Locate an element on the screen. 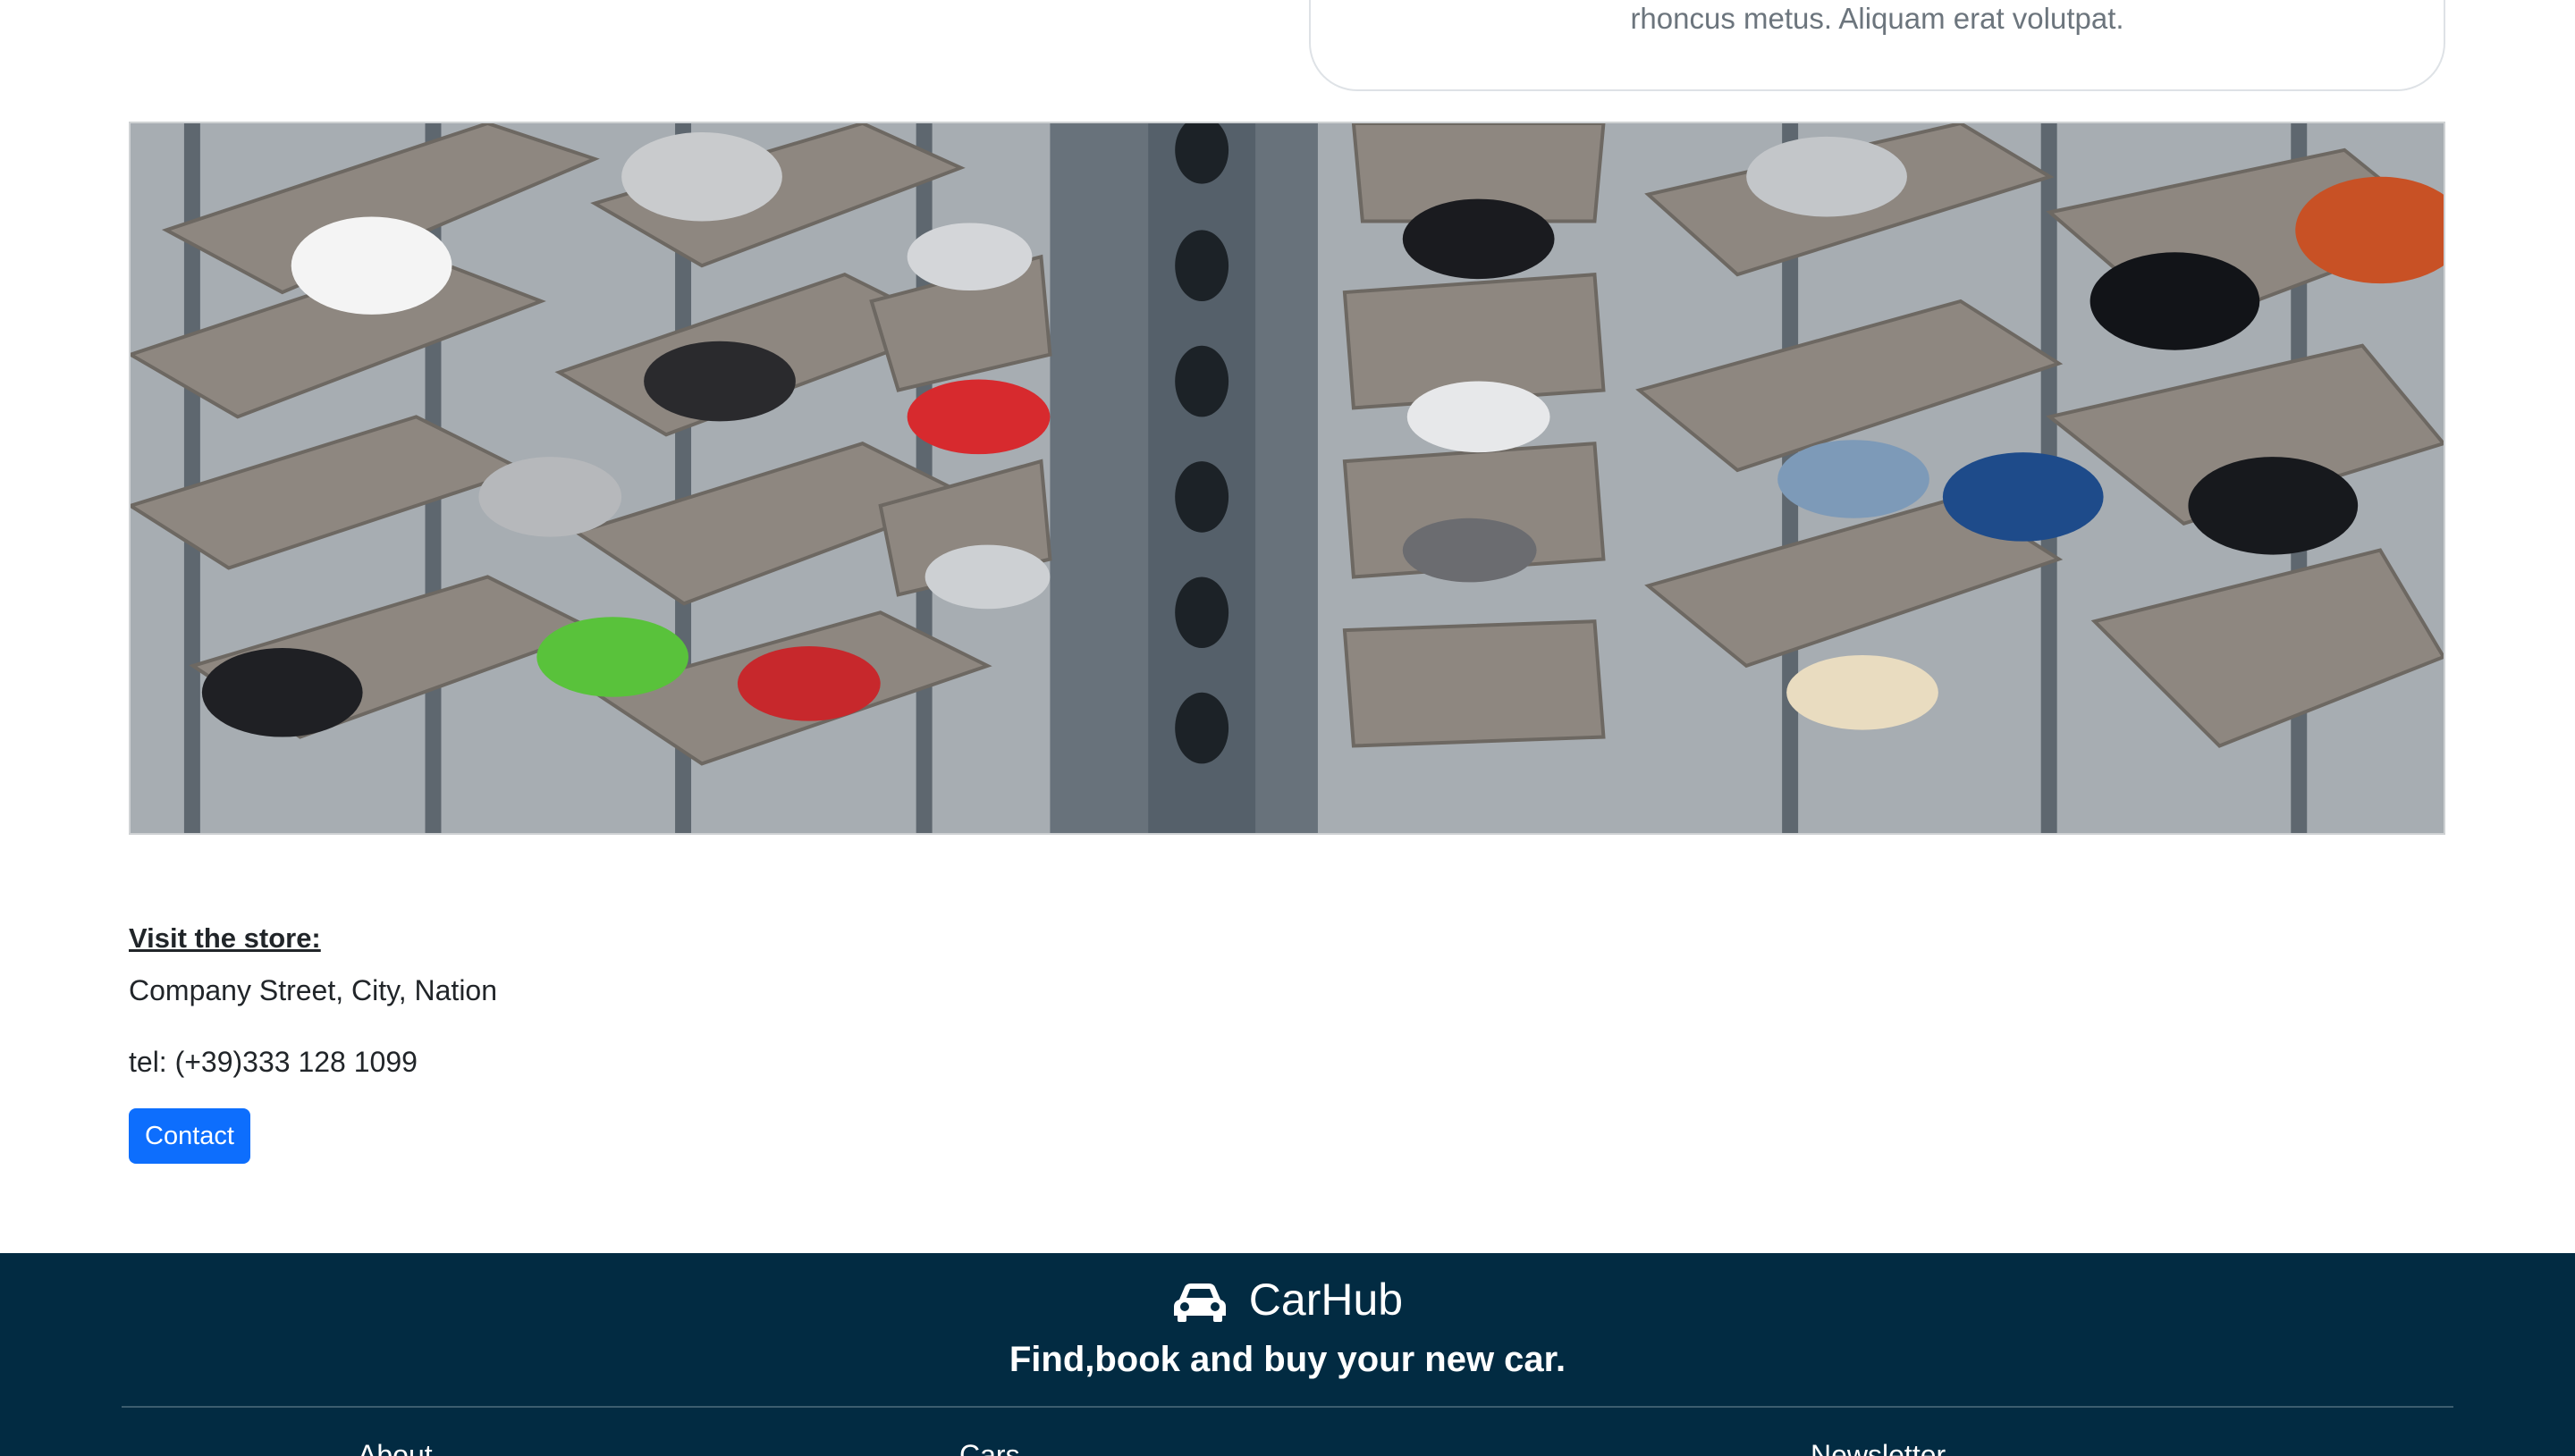 The width and height of the screenshot is (2575, 1456). footer-heading-newsletter: Newsletter is located at coordinates (1878, 1448).